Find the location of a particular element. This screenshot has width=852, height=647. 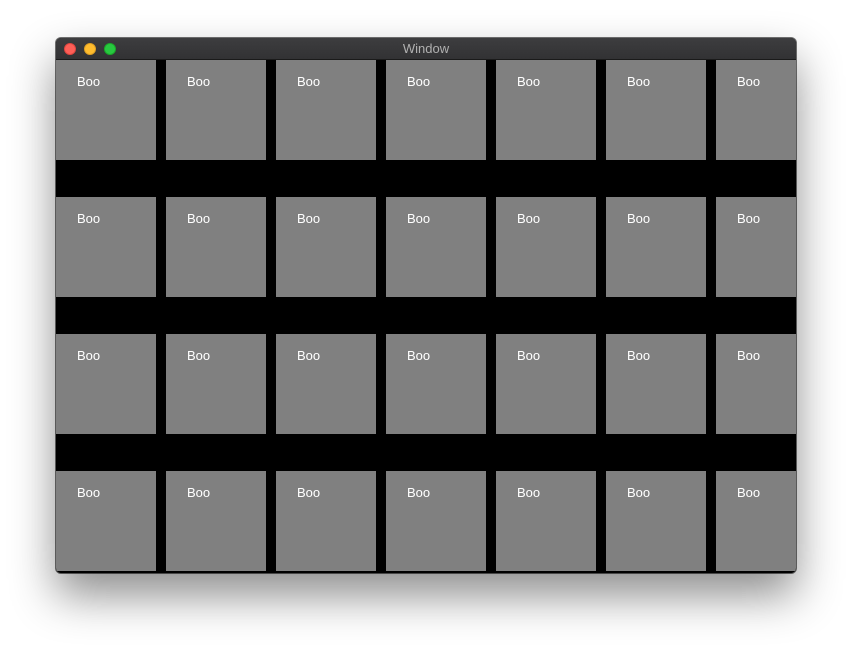

window-title: Window is located at coordinates (426, 48).